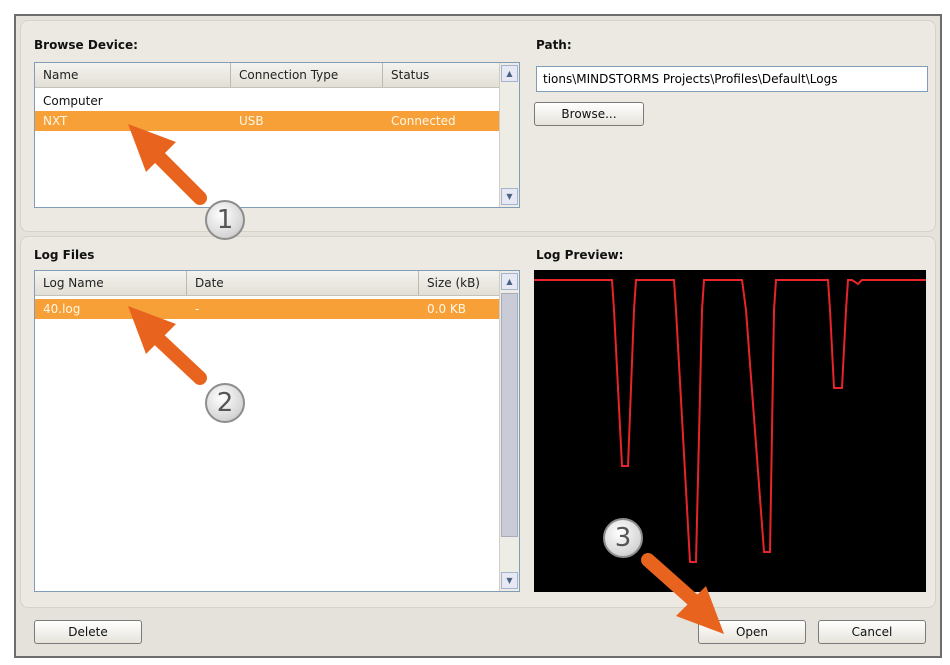 The image size is (950, 665). I want to click on arrow-3-icon, so click(682, 593).